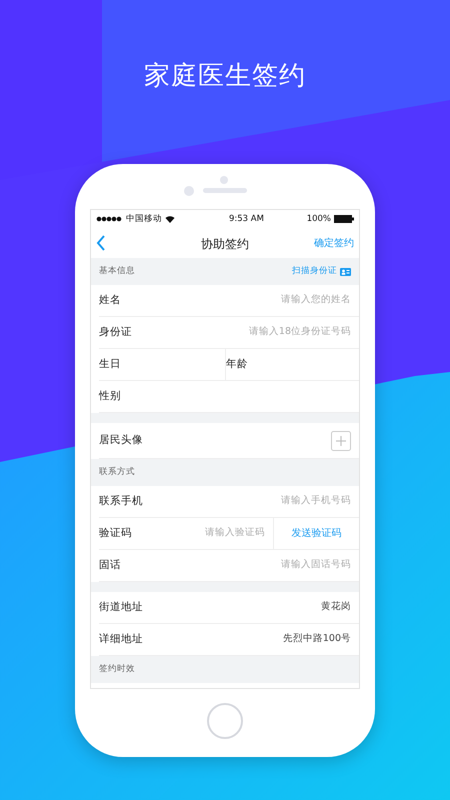 The height and width of the screenshot is (800, 450). What do you see at coordinates (110, 565) in the screenshot?
I see `field-label: 固话` at bounding box center [110, 565].